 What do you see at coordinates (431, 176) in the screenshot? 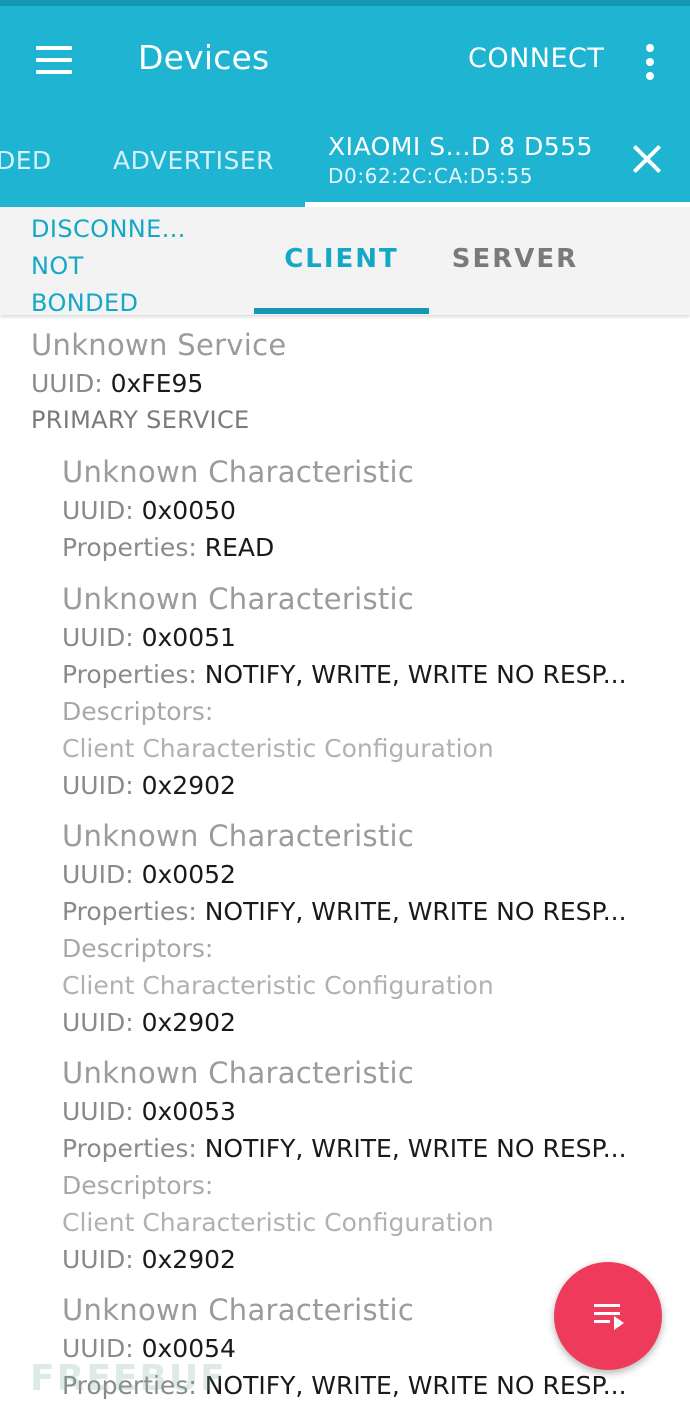
I see `device-address: D0:62:2C:CA:D5:55` at bounding box center [431, 176].